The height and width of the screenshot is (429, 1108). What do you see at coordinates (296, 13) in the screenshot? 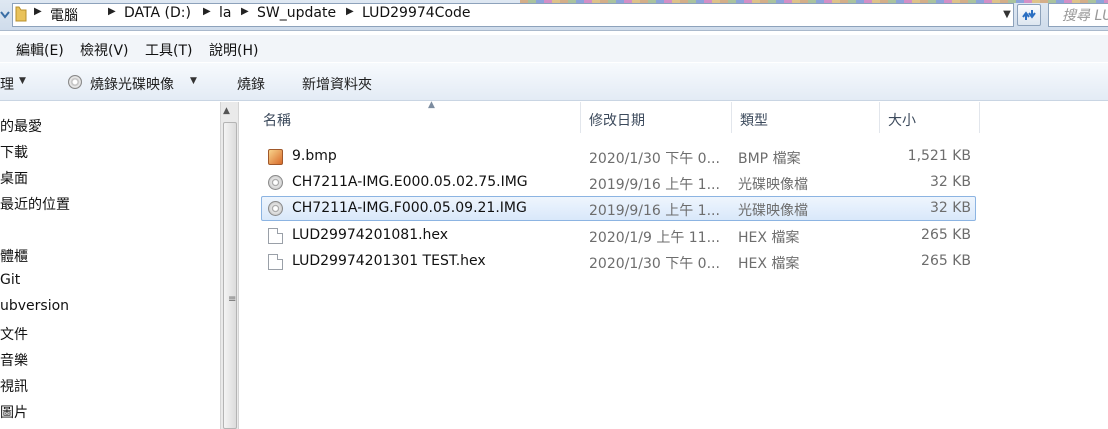
I see `breadcrumb-sw-update: SW_update` at bounding box center [296, 13].